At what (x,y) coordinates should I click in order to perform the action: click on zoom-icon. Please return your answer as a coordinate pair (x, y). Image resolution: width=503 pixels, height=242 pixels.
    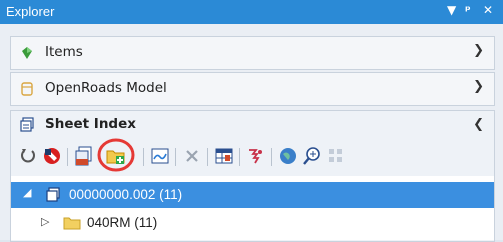
    Looking at the image, I should click on (312, 156).